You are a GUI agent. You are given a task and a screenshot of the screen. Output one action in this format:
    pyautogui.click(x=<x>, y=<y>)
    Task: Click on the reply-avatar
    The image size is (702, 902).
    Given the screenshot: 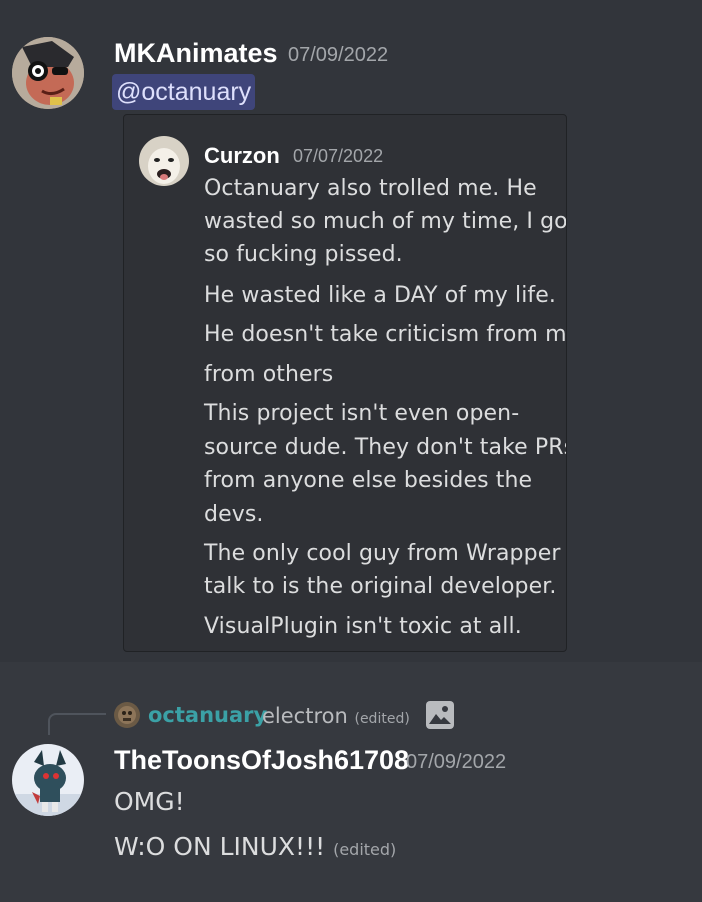 What is the action you would take?
    pyautogui.click(x=127, y=715)
    